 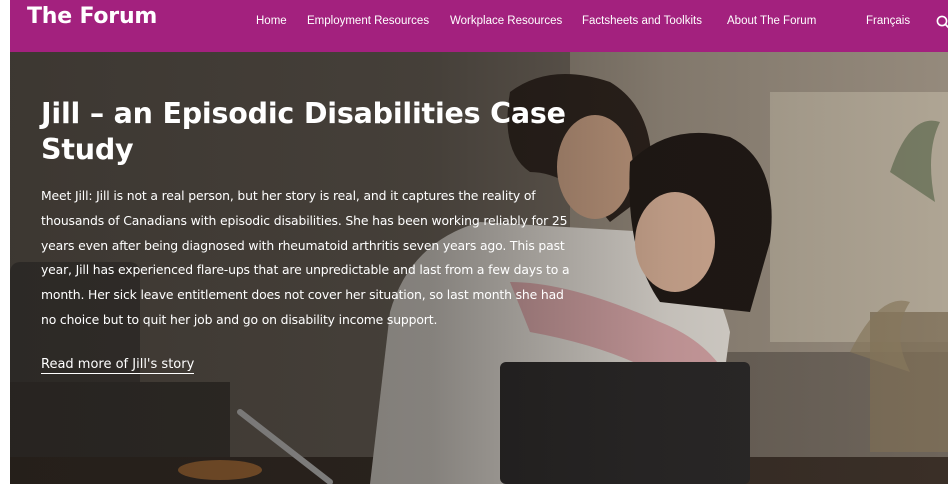 What do you see at coordinates (506, 21) in the screenshot?
I see `nav-workplace-resources: Workplace Resources` at bounding box center [506, 21].